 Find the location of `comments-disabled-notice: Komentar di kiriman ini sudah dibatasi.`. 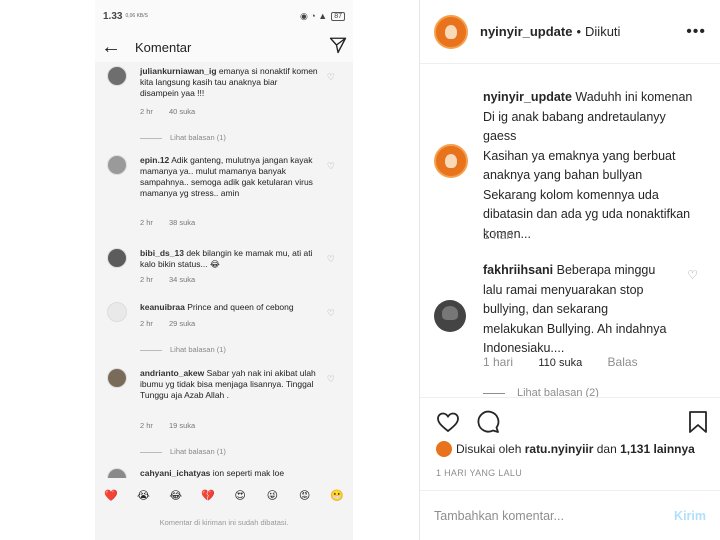

comments-disabled-notice: Komentar di kiriman ini sudah dibatasi. is located at coordinates (224, 522).